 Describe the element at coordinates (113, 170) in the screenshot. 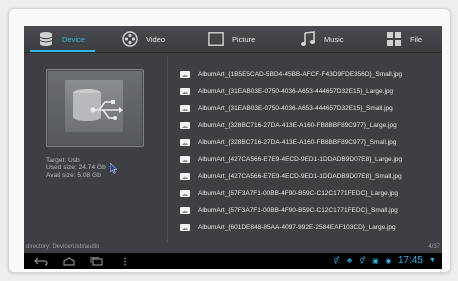

I see `mouse-pointer-icon` at that location.